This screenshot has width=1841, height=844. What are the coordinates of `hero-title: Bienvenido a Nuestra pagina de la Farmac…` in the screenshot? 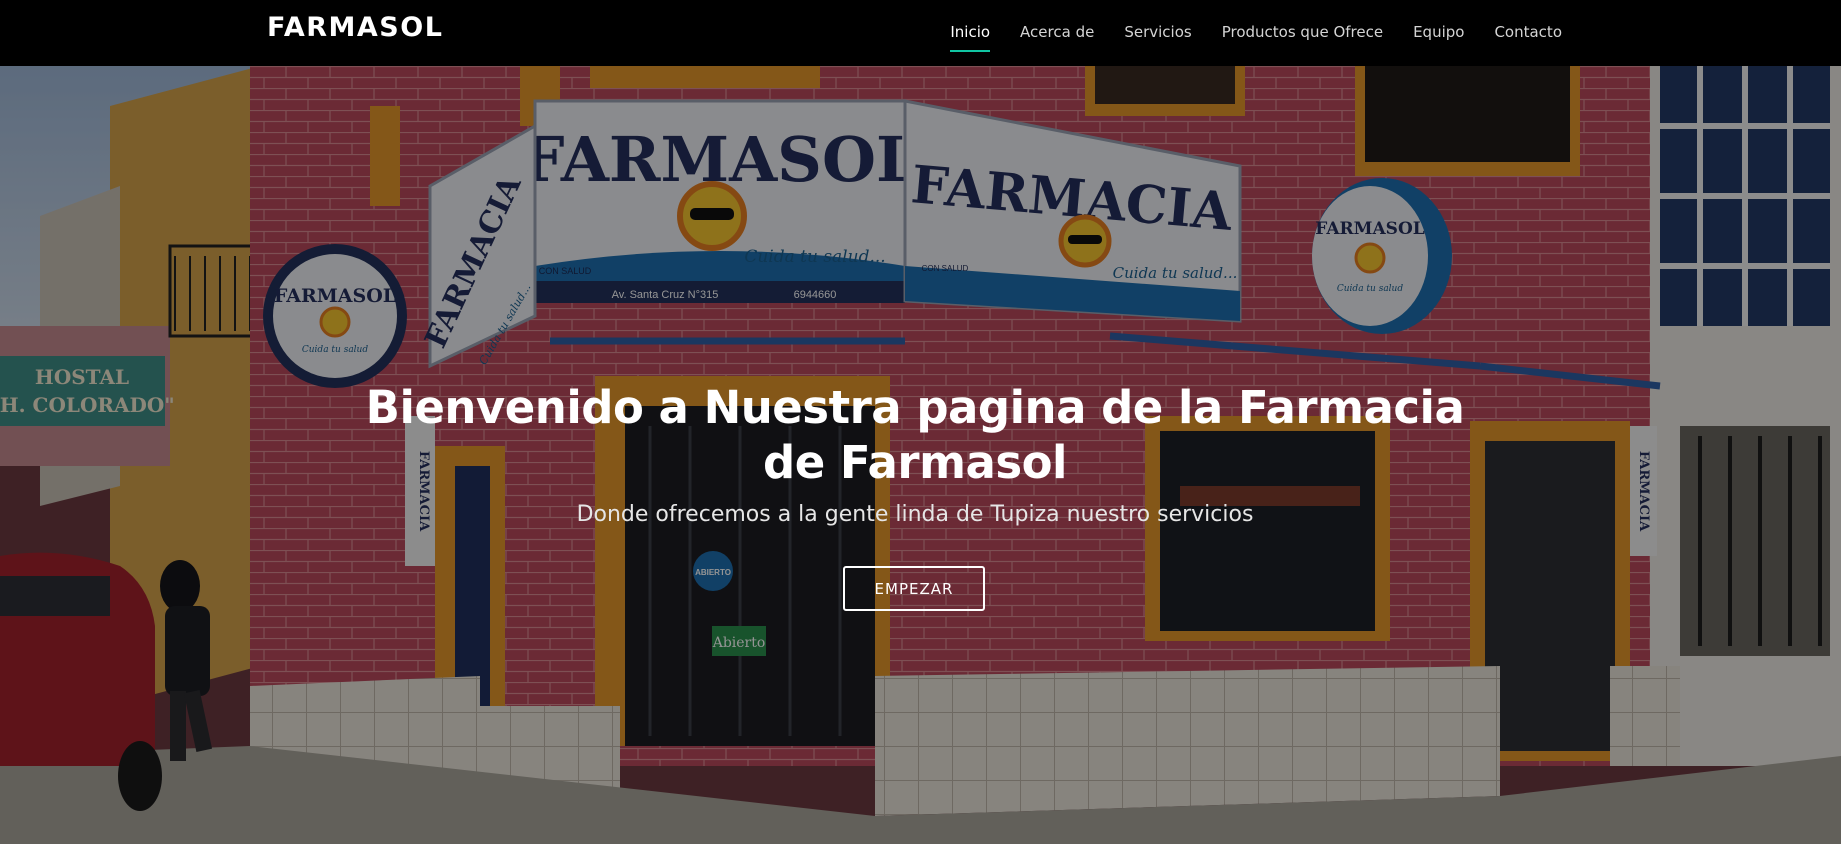 It's located at (915, 435).